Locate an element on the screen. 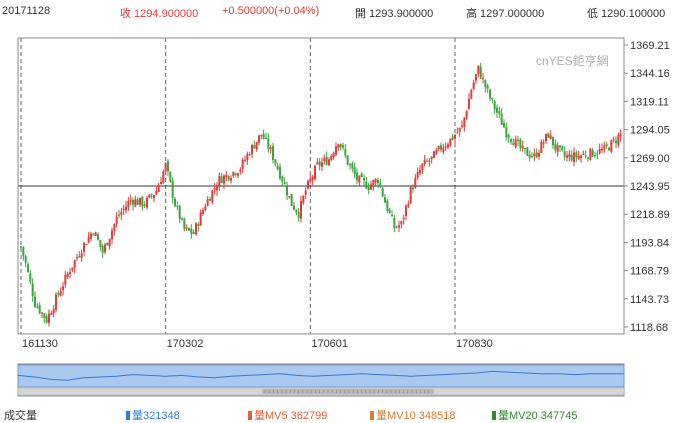 This screenshot has height=423, width=680. x-axis-ticks: 161130 170302 170601 170830 is located at coordinates (257, 344).